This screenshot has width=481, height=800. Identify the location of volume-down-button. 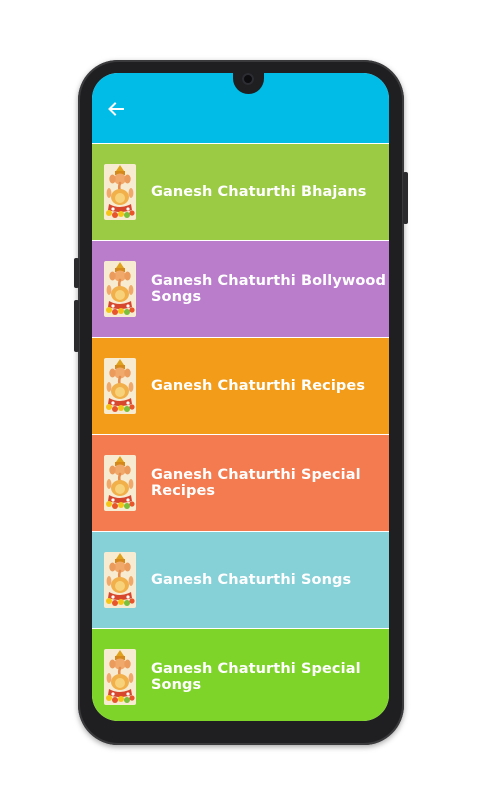
(76, 326).